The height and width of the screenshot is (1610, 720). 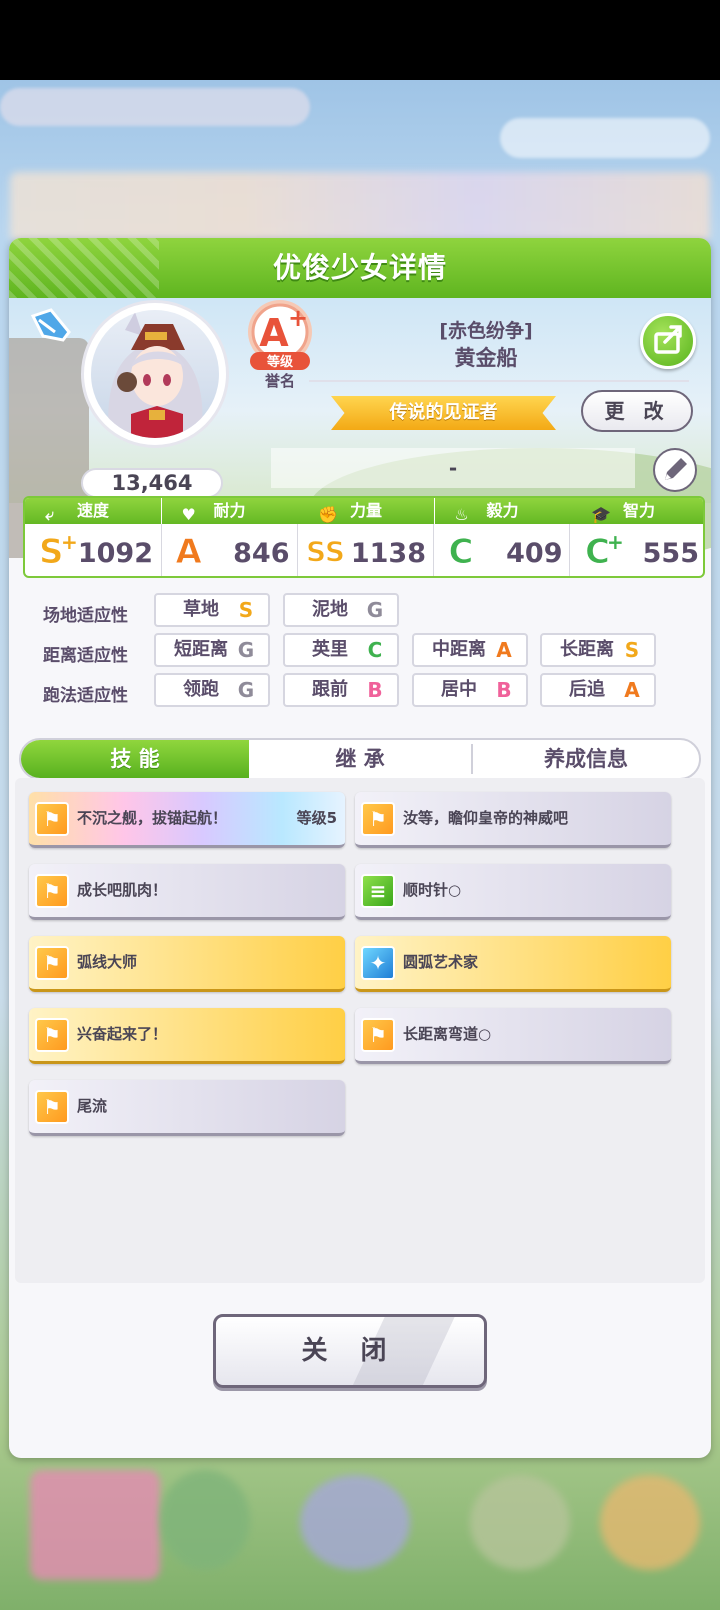 What do you see at coordinates (49, 514) in the screenshot?
I see `shoe-icon: ⤶` at bounding box center [49, 514].